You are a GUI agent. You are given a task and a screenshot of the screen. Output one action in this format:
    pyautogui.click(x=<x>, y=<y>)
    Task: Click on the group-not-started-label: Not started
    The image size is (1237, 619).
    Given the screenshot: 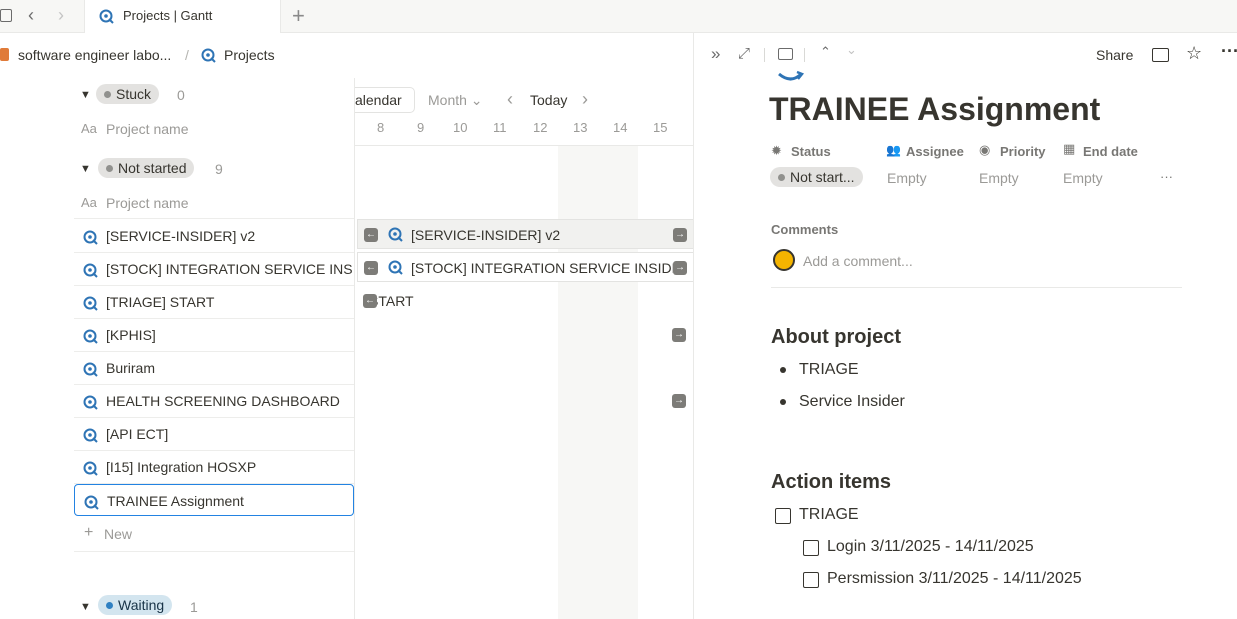 What is the action you would take?
    pyautogui.click(x=152, y=168)
    